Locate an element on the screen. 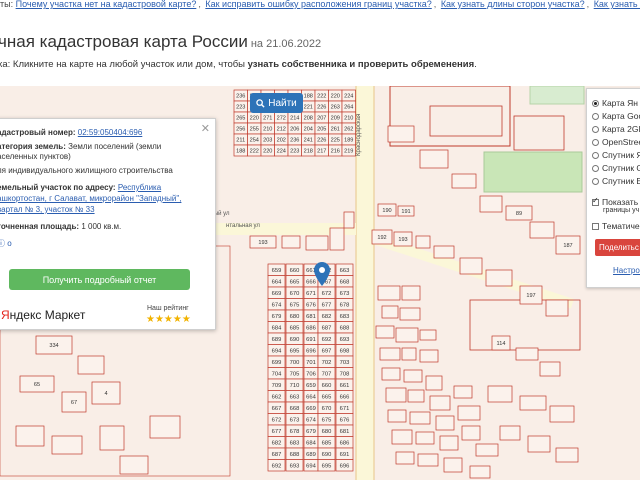  layer-label: Спутник G is located at coordinates (621, 168).